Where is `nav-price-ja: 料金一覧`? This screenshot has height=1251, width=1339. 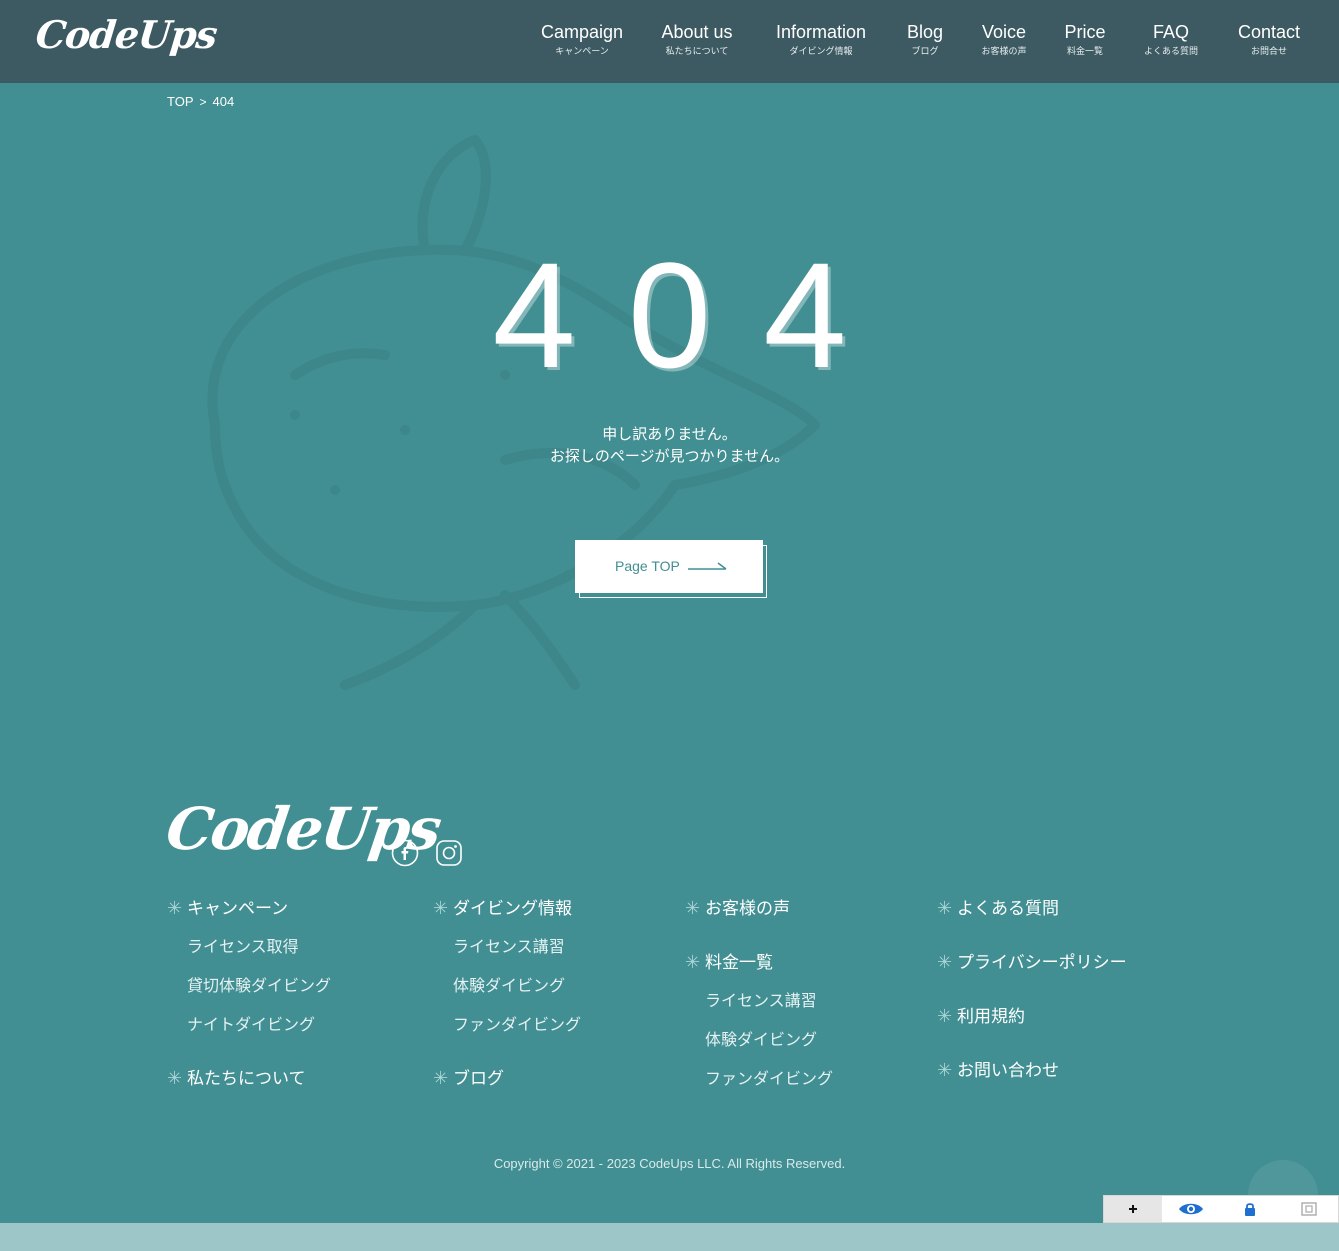 nav-price-ja: 料金一覧 is located at coordinates (1085, 52).